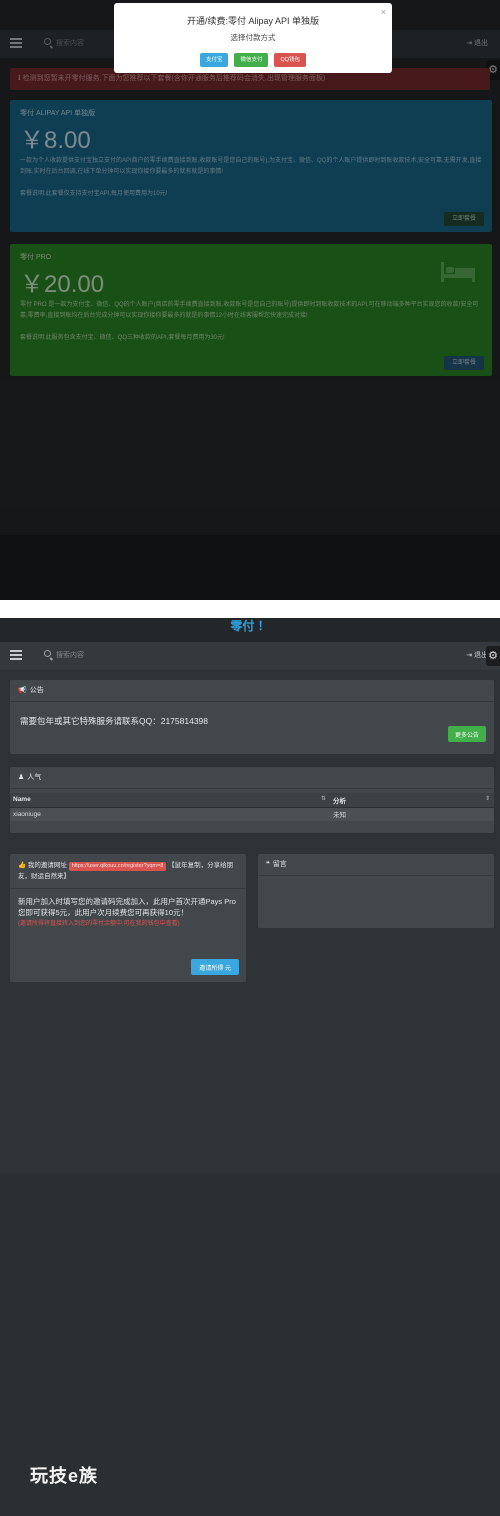  I want to click on modal-subtitle: 选择付款方式, so click(253, 37).